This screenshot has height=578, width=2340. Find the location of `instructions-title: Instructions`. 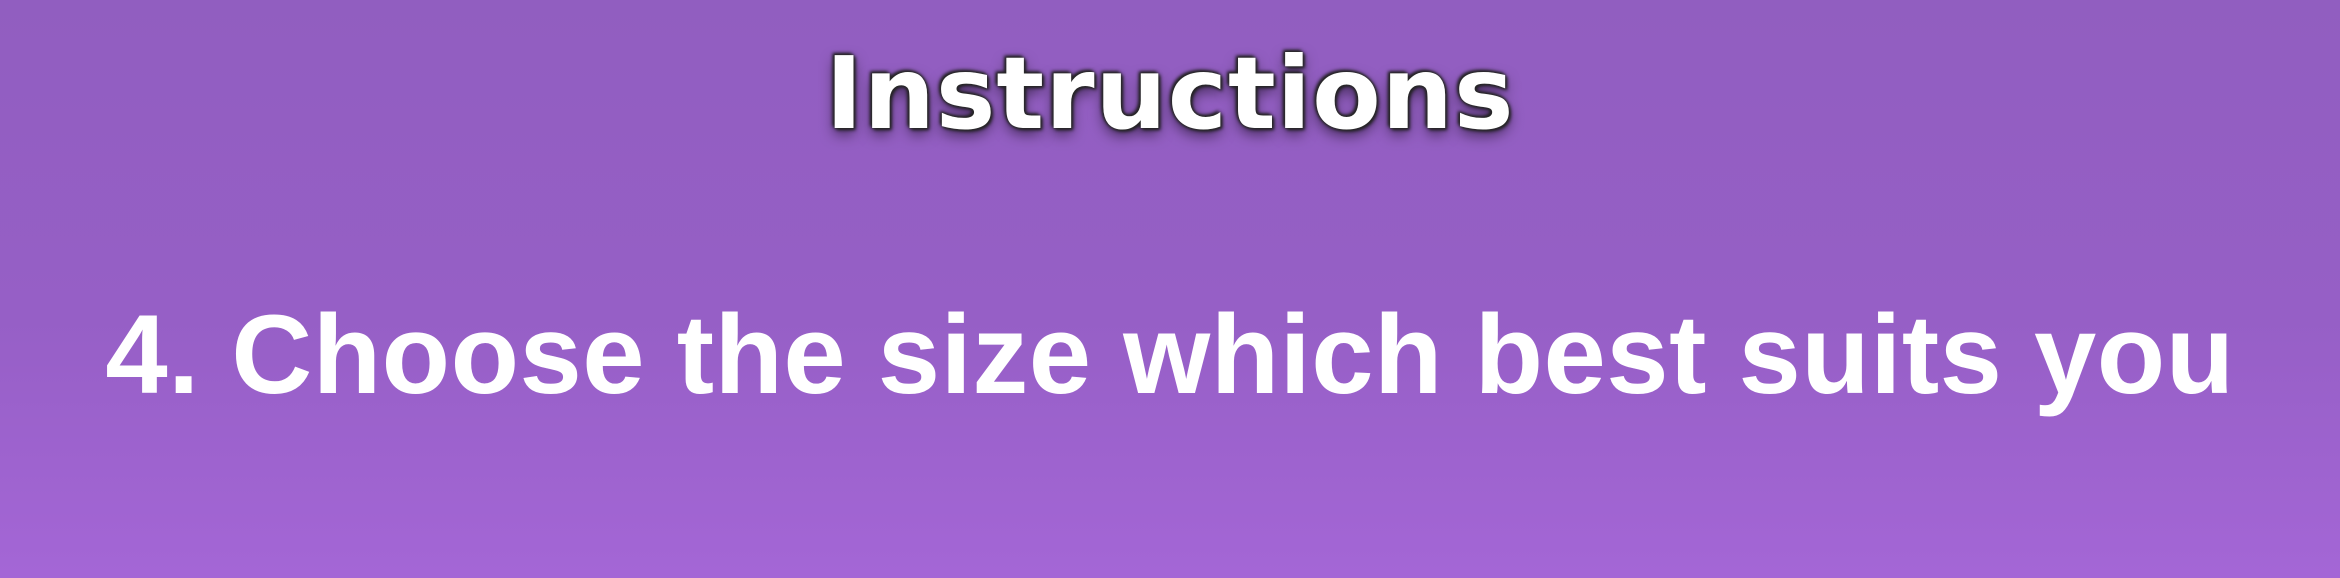

instructions-title: Instructions is located at coordinates (1170, 93).